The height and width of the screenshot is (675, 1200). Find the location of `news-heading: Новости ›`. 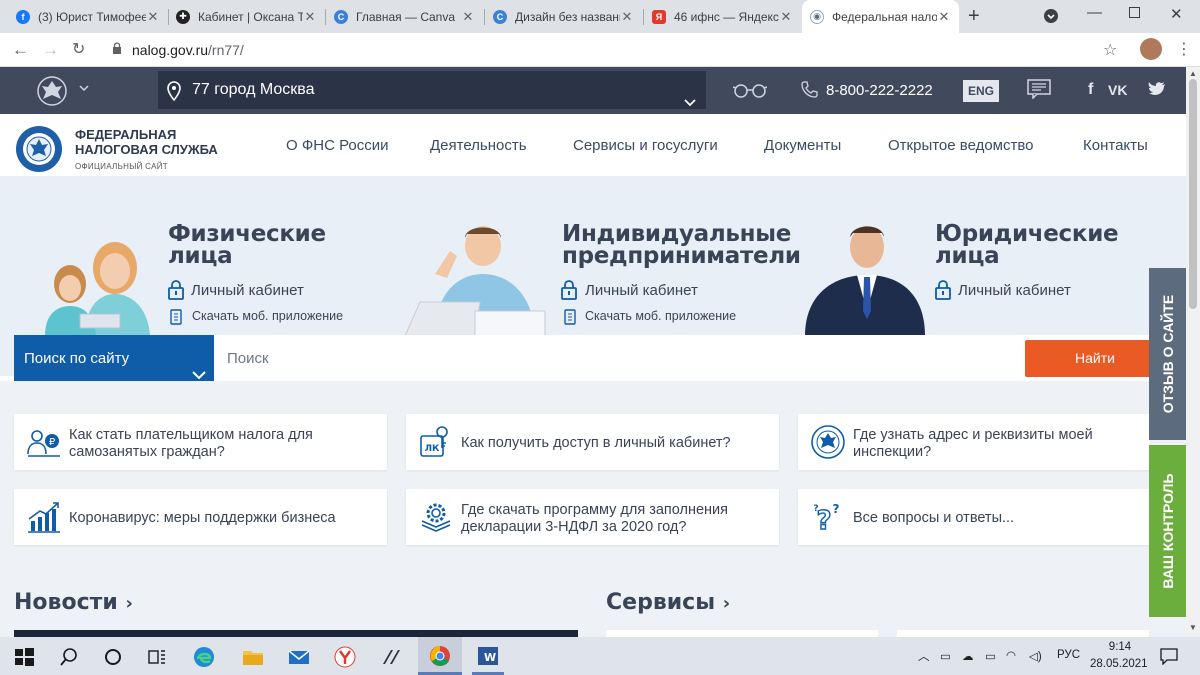

news-heading: Новости › is located at coordinates (73, 602).